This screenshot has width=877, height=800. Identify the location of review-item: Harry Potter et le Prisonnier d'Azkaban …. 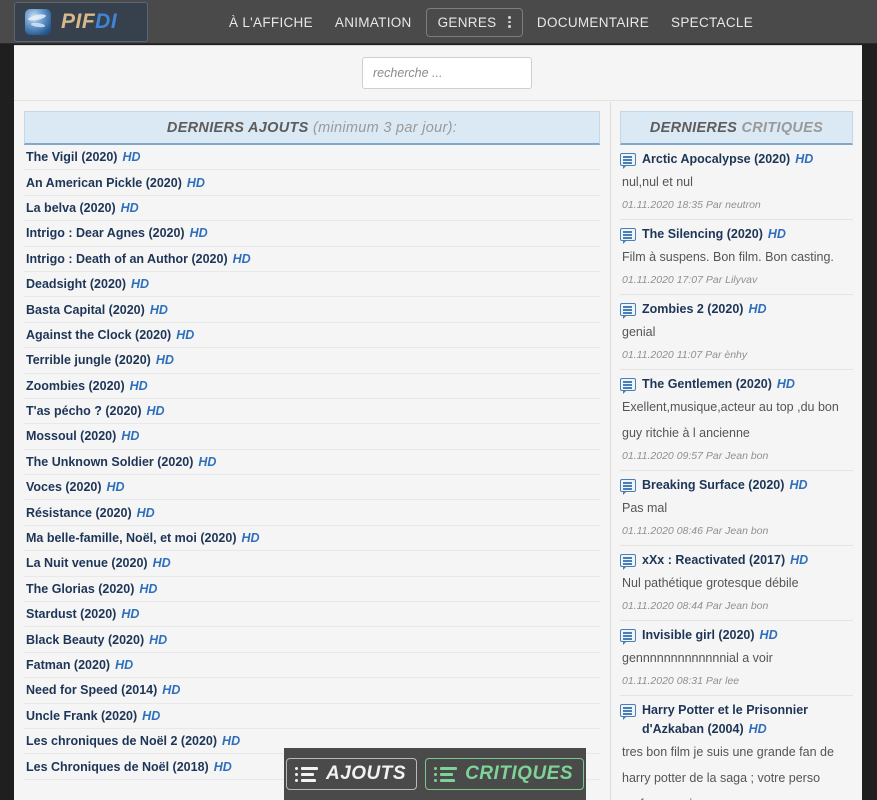
(736, 748).